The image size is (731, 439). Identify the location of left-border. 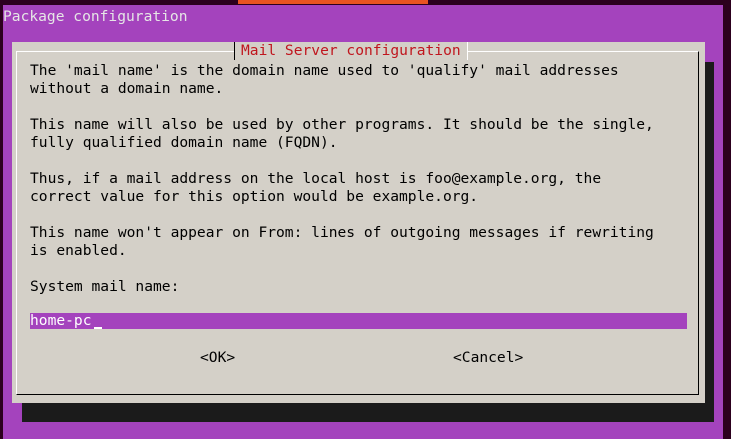
(1, 219).